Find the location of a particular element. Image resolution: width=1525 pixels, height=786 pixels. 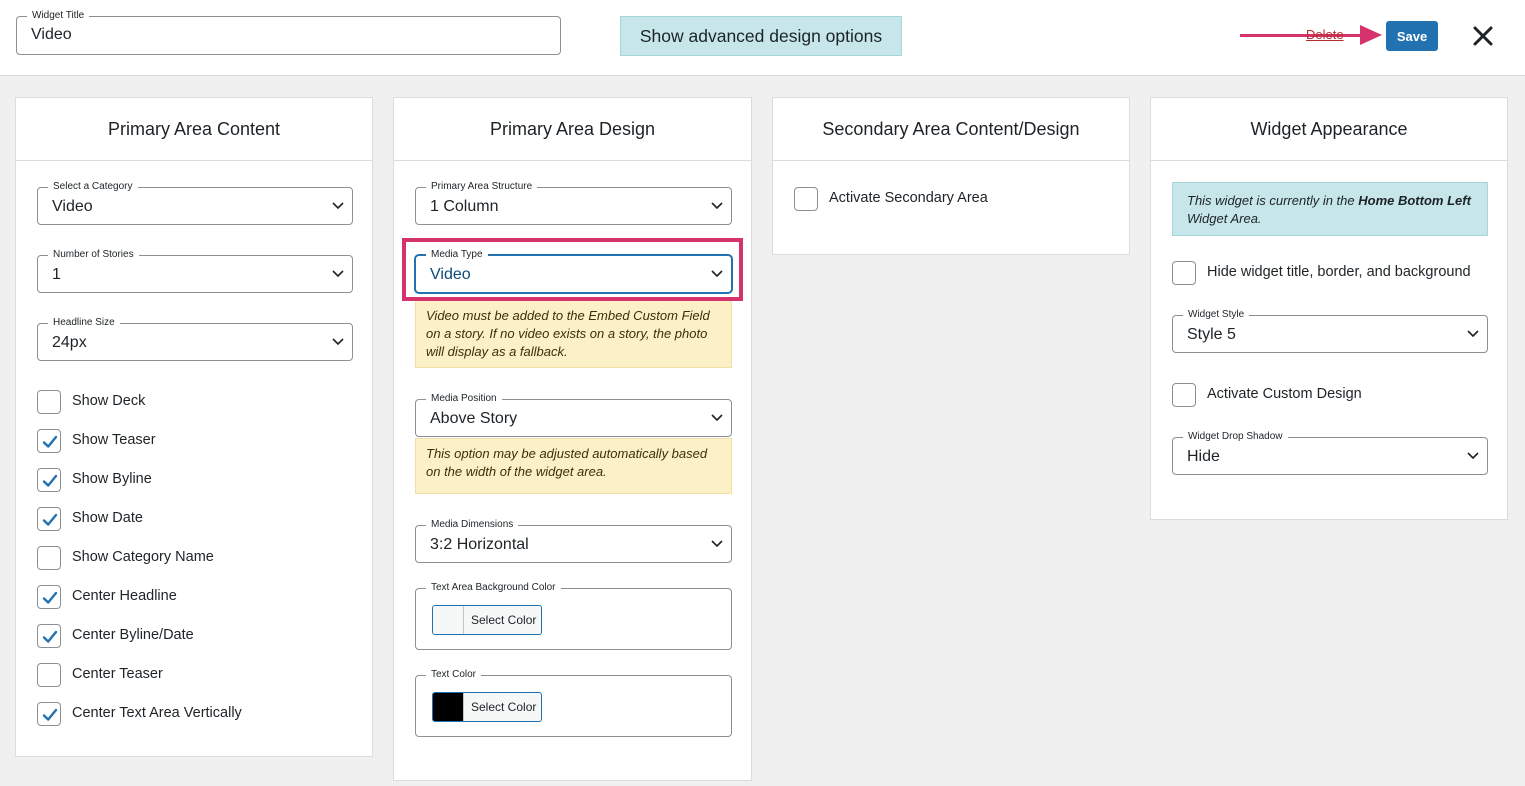

bg-select-color-label: Select Color is located at coordinates (504, 620).